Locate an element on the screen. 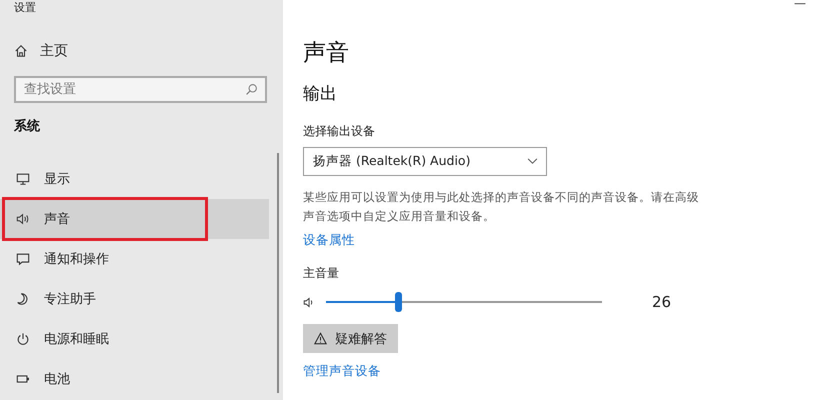 This screenshot has height=400, width=830. home-icon is located at coordinates (21, 51).